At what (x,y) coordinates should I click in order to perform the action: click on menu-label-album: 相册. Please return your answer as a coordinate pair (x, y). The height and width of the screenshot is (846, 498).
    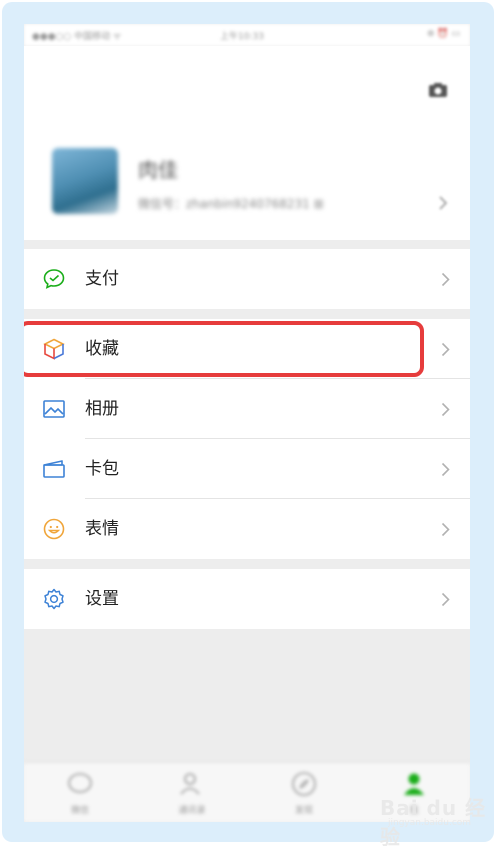
    Looking at the image, I should click on (102, 409).